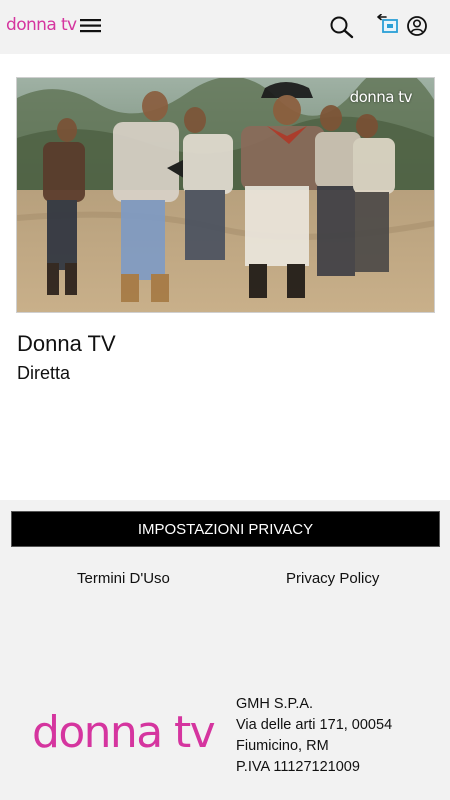 The height and width of the screenshot is (800, 450). Describe the element at coordinates (124, 732) in the screenshot. I see `footer-donna-tv-logo: donna tv` at that location.